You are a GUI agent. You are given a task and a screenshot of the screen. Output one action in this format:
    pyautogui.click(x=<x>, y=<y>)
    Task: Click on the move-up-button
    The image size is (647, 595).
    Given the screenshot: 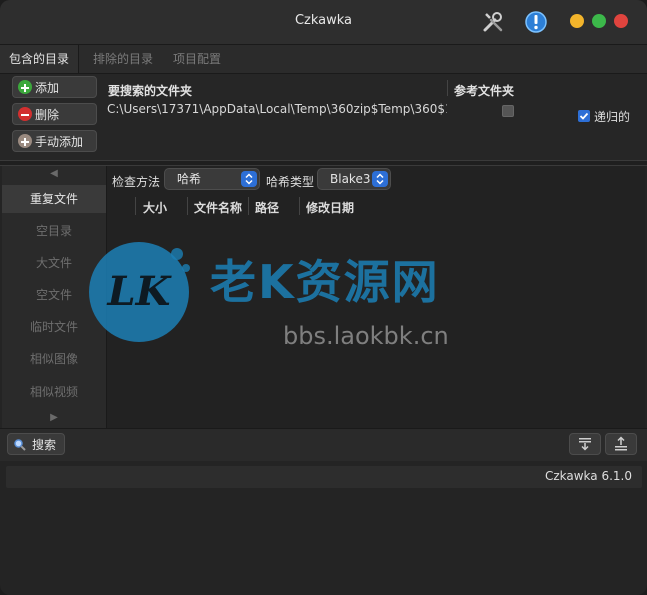 What is the action you would take?
    pyautogui.click(x=621, y=444)
    